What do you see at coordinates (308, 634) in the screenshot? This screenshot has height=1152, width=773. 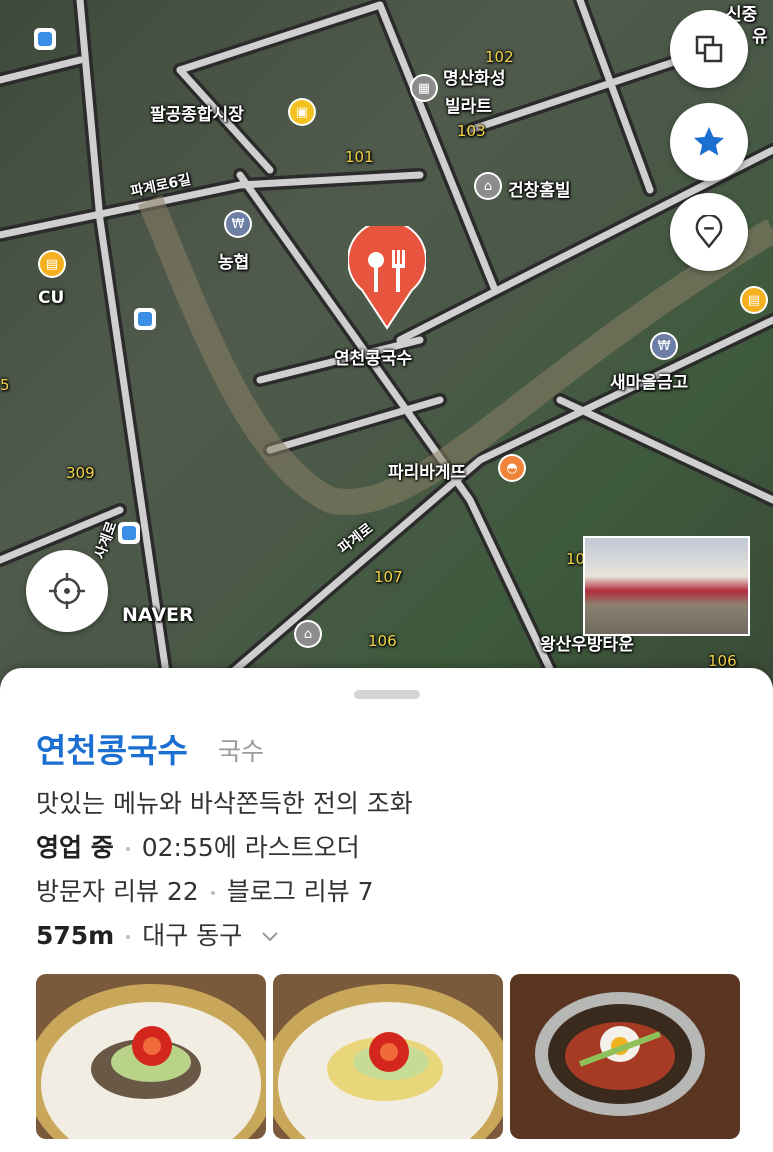 I see `home-icon-2: ⌂` at bounding box center [308, 634].